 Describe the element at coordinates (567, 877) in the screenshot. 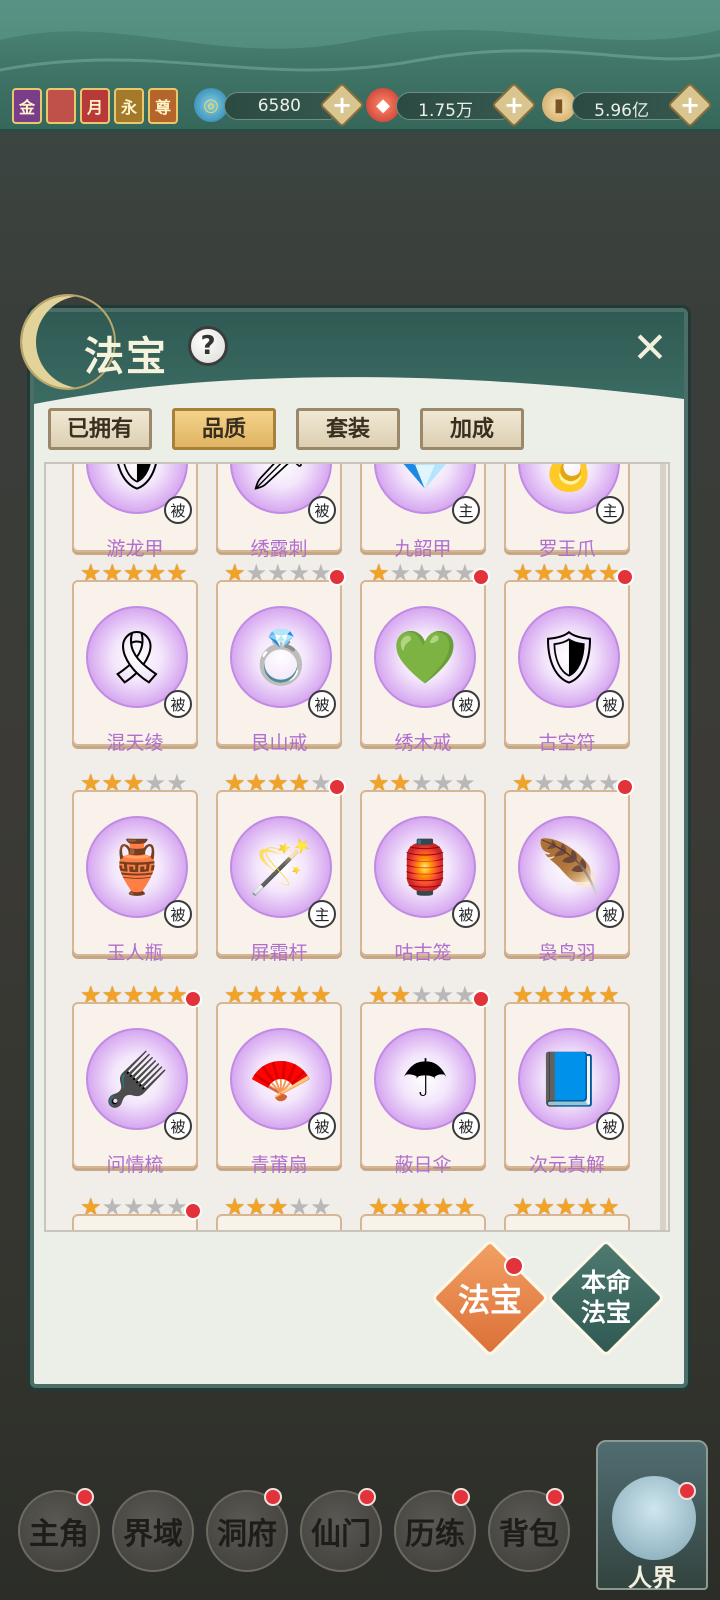

I see `card-body: 🪶 被袅鸟羽` at that location.